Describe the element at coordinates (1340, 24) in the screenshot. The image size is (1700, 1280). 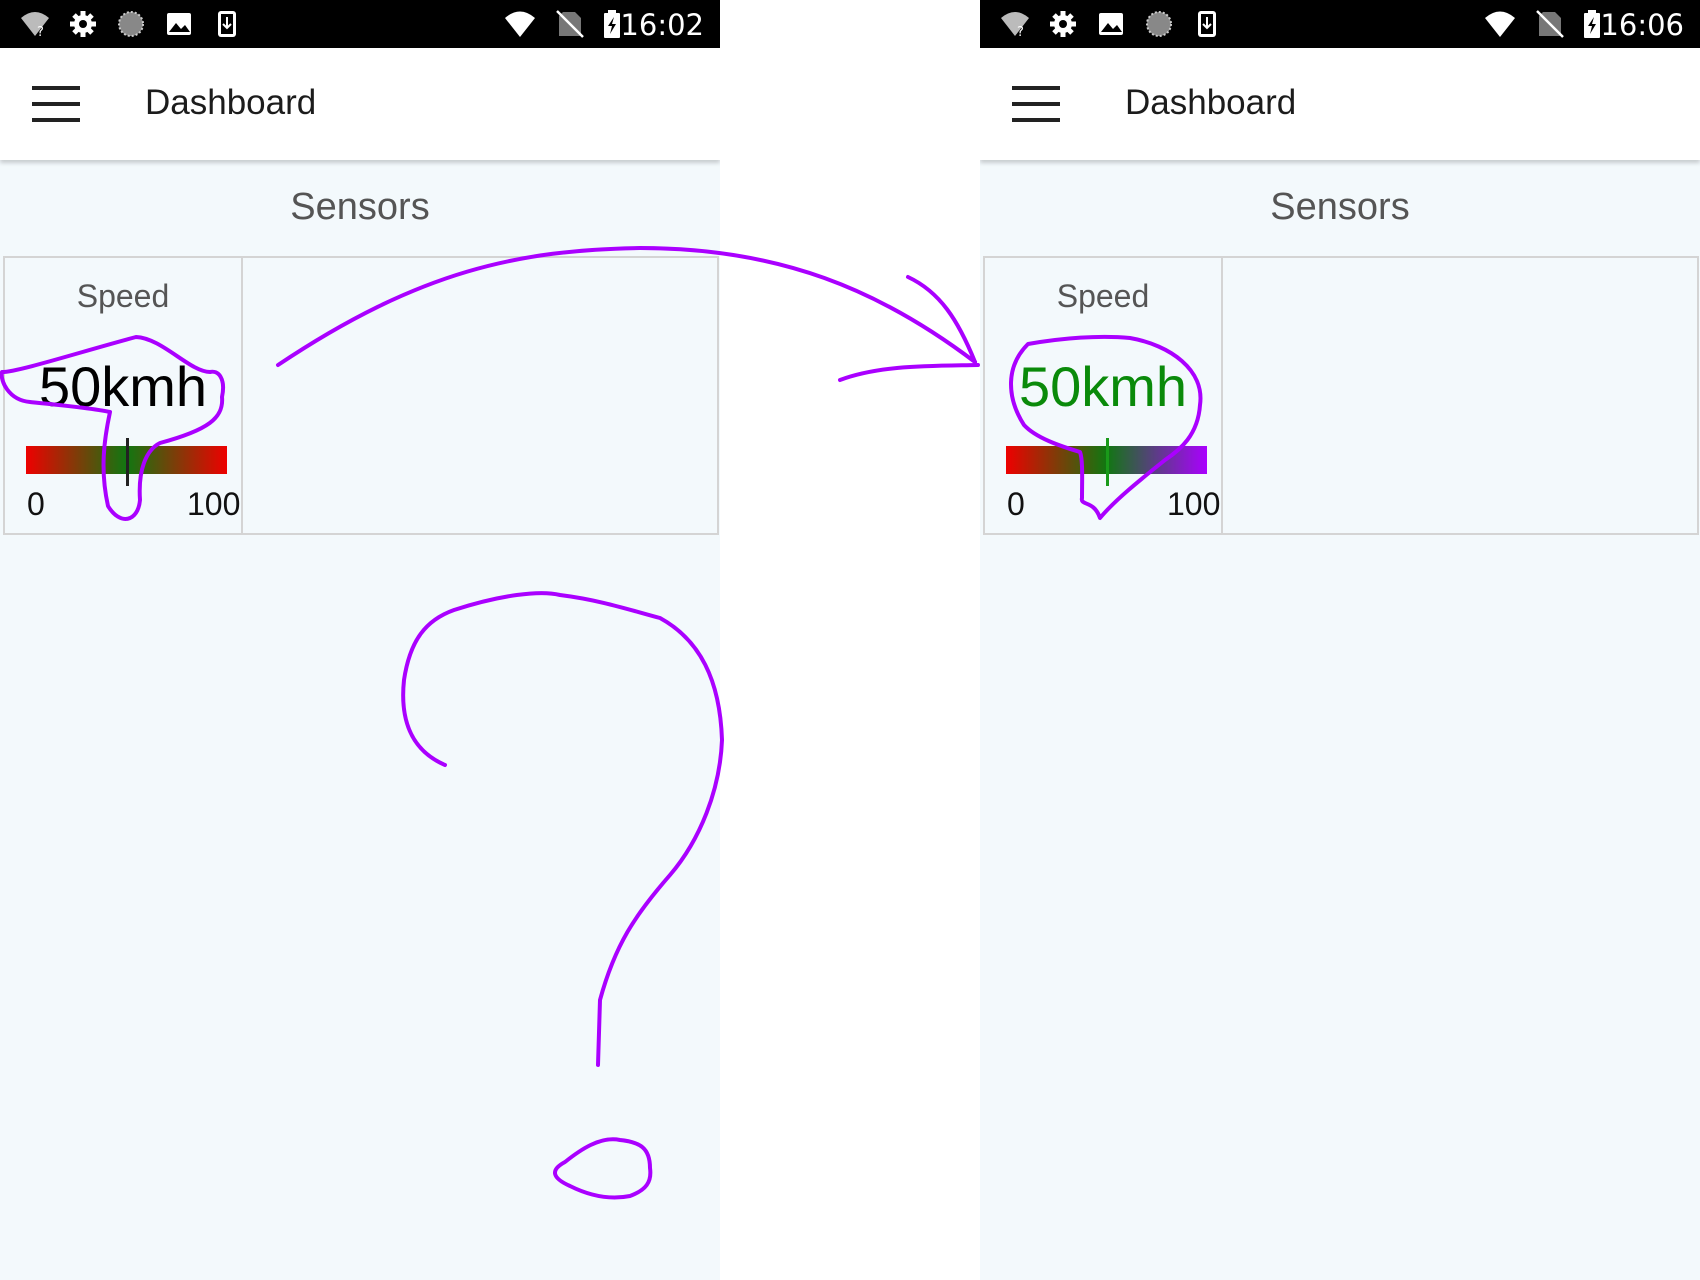
I see `status-bar: ? 16:06` at that location.